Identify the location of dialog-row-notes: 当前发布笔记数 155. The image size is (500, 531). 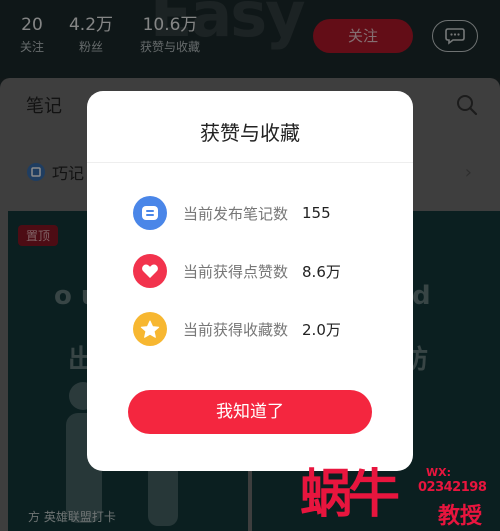
(232, 213).